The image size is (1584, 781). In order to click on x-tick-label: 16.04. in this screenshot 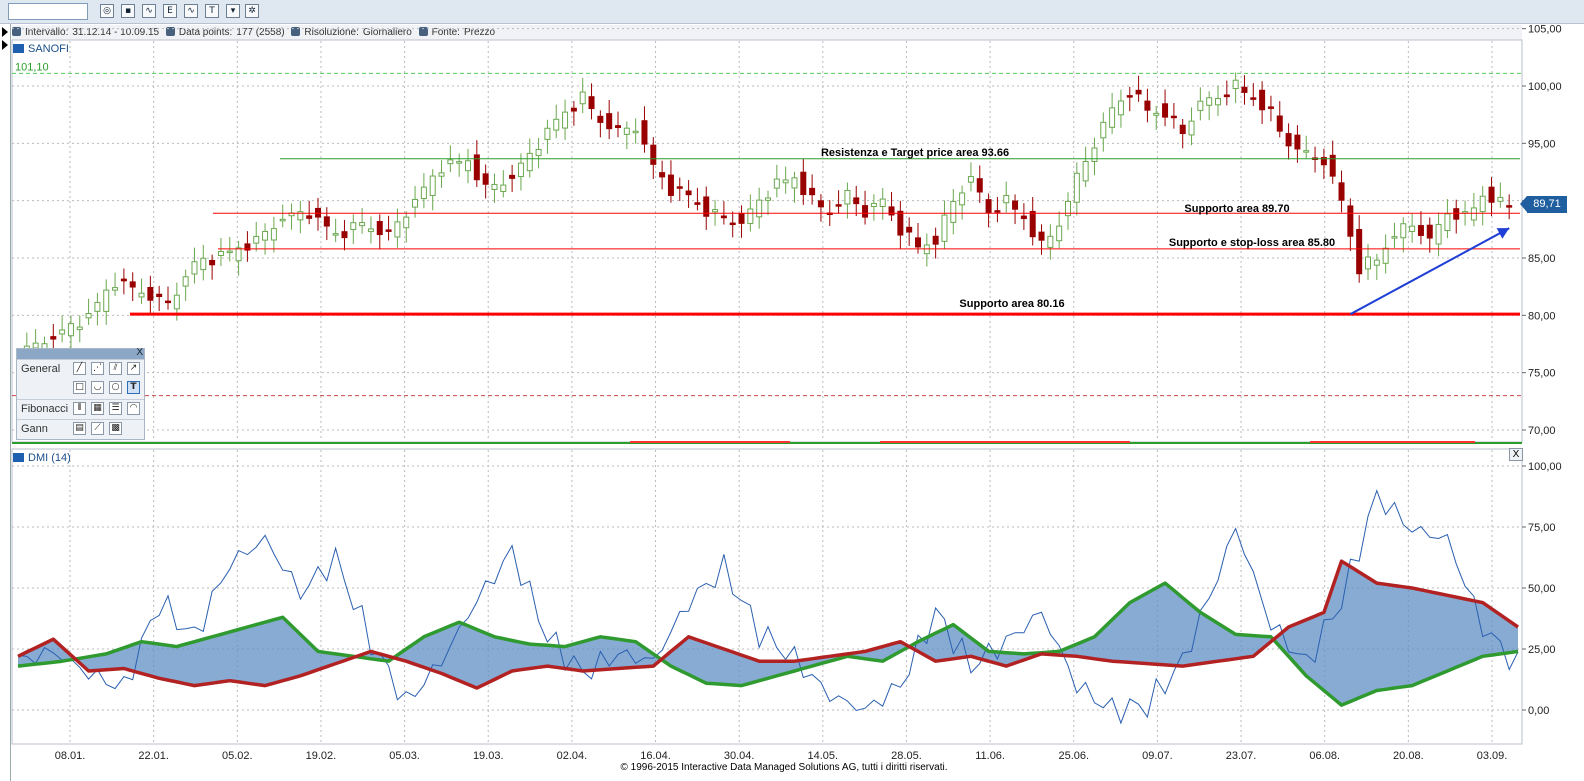, I will do `click(655, 756)`.